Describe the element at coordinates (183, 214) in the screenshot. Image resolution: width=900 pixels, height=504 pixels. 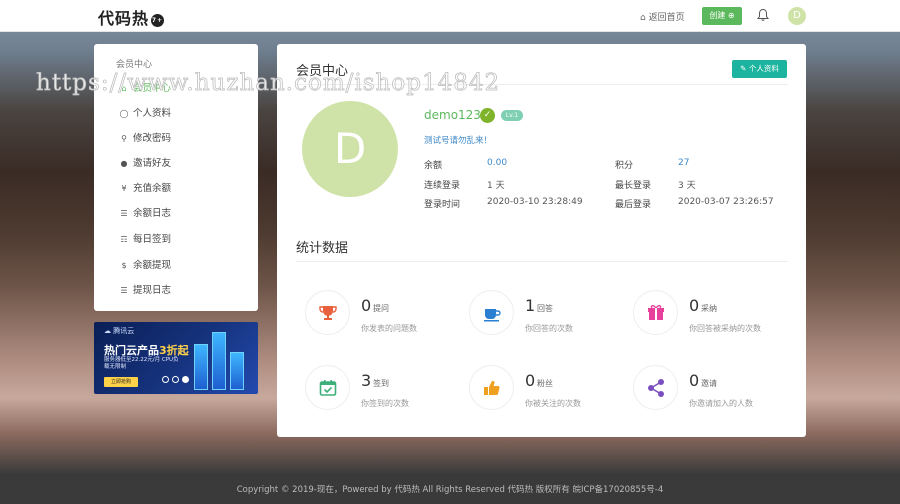
I see `sidebar-item-balance-log: ☰ 余额日志` at that location.